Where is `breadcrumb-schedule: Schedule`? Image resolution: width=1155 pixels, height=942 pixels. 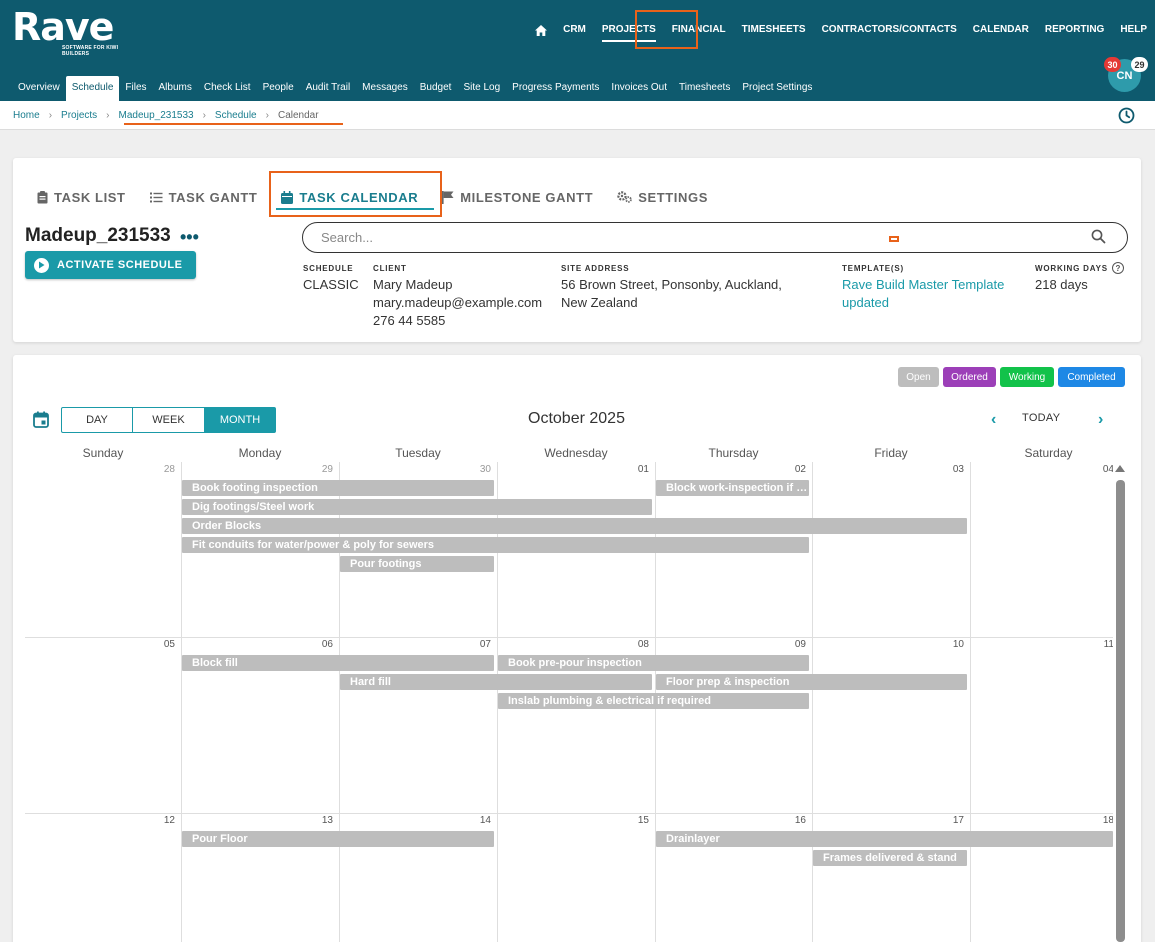 breadcrumb-schedule: Schedule is located at coordinates (236, 115).